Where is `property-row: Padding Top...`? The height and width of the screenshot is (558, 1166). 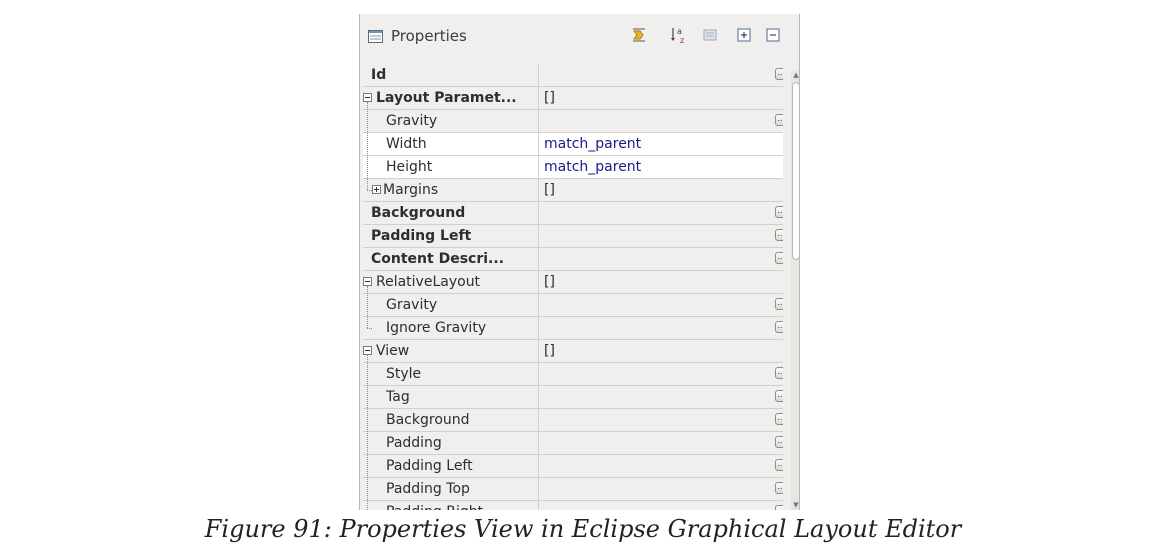
property-row: Padding Top... is located at coordinates (573, 489).